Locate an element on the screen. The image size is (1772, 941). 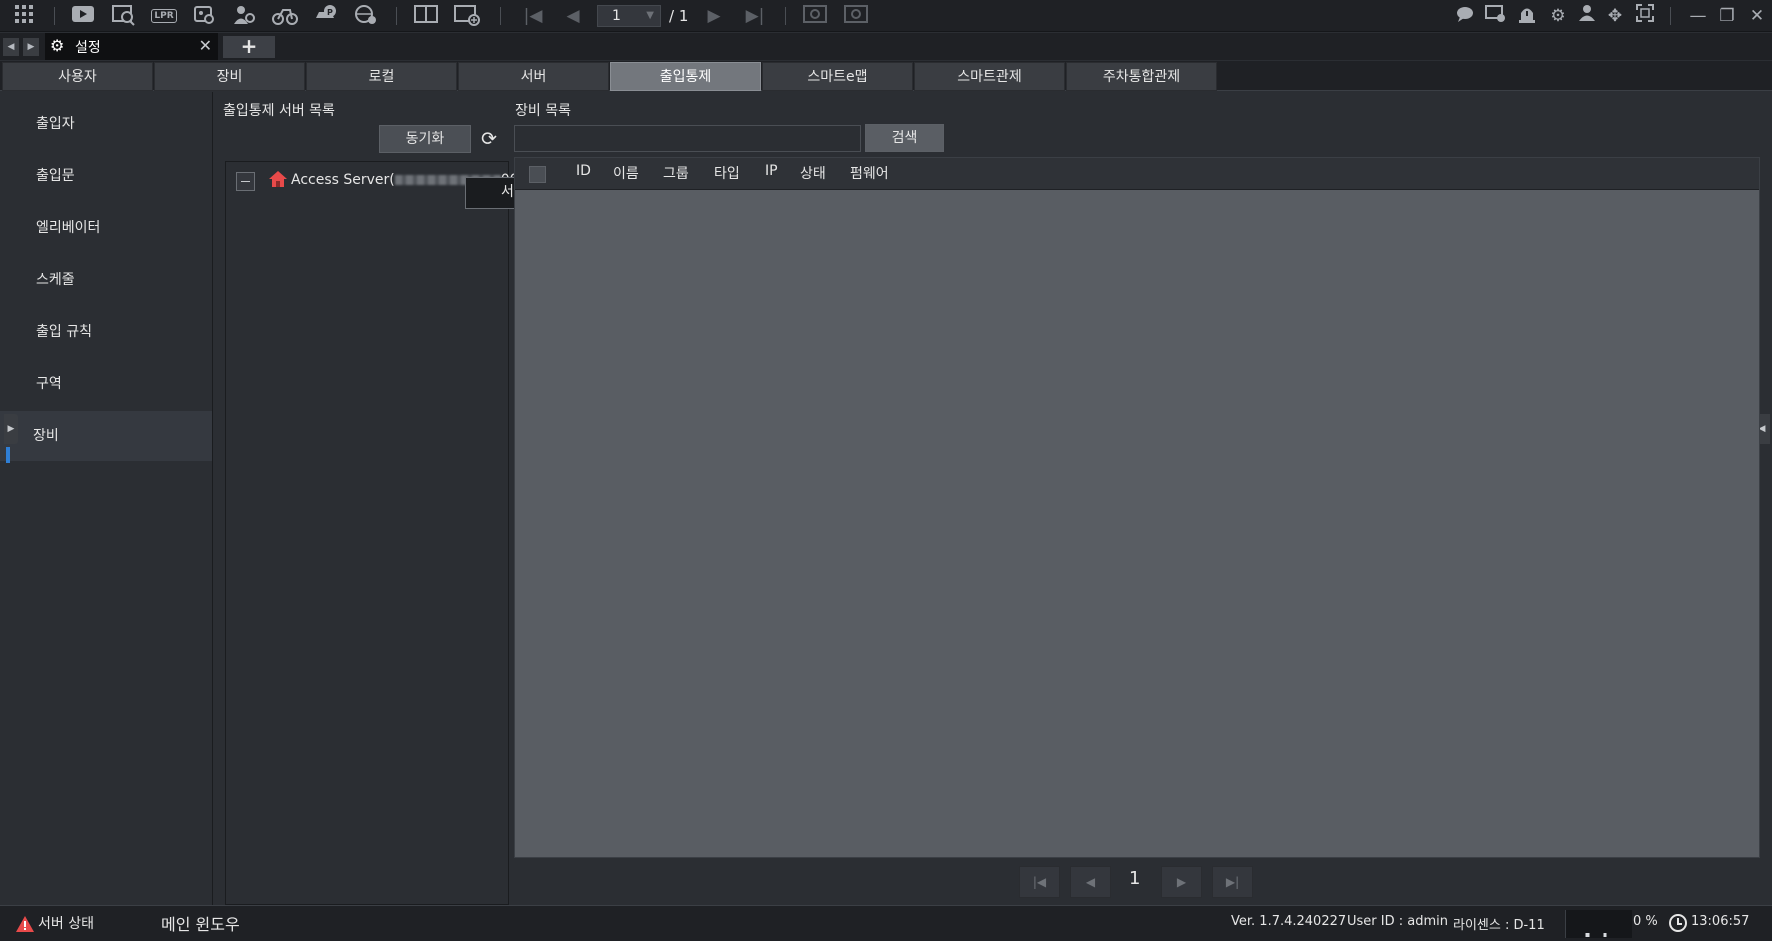
tab-local: 로컬 is located at coordinates (381, 76).